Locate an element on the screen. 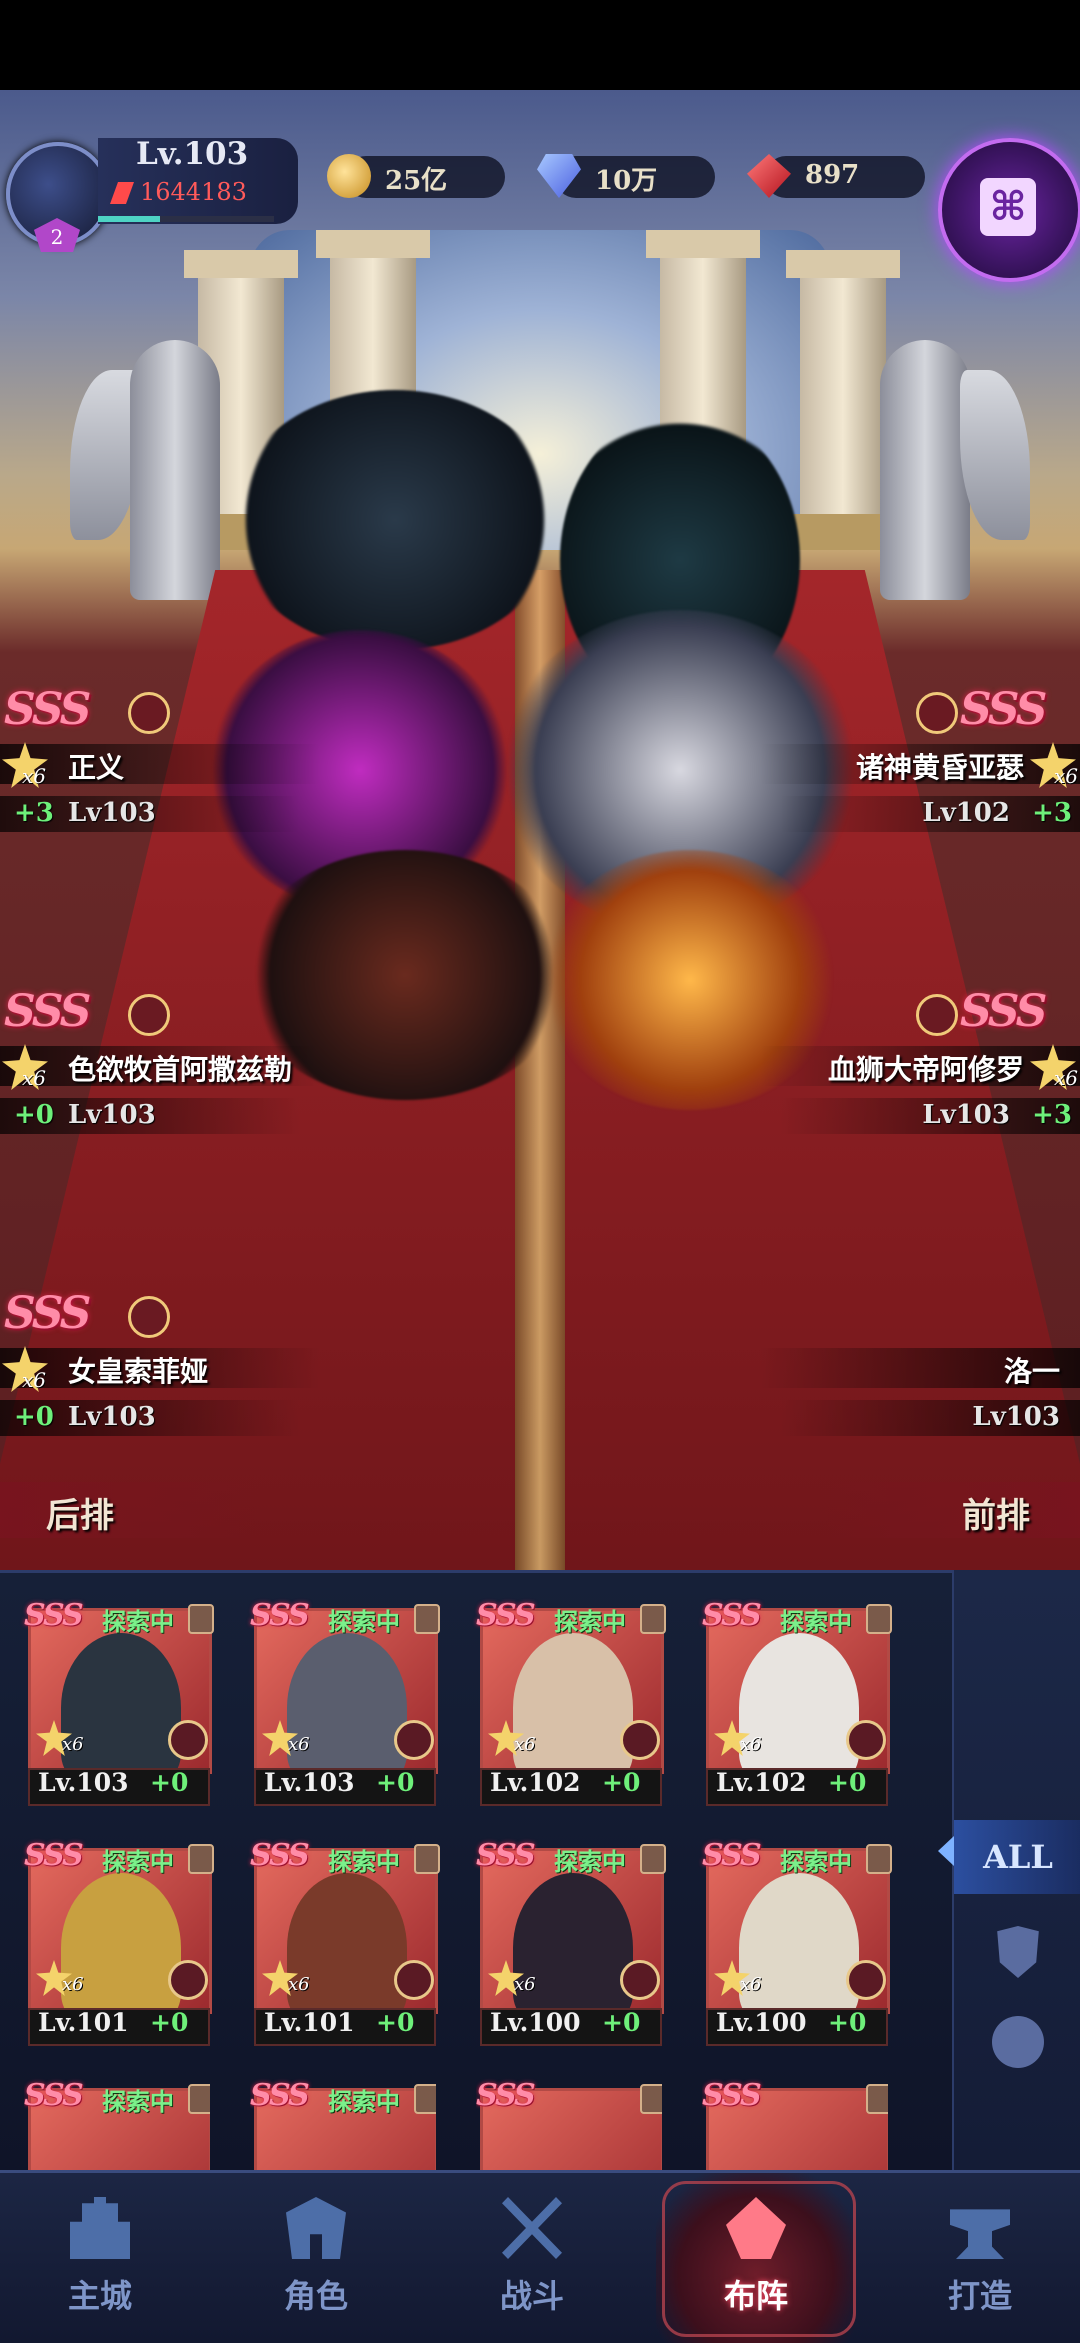 The height and width of the screenshot is (2343, 1080). ruby-currency: 897 is located at coordinates (836, 176).